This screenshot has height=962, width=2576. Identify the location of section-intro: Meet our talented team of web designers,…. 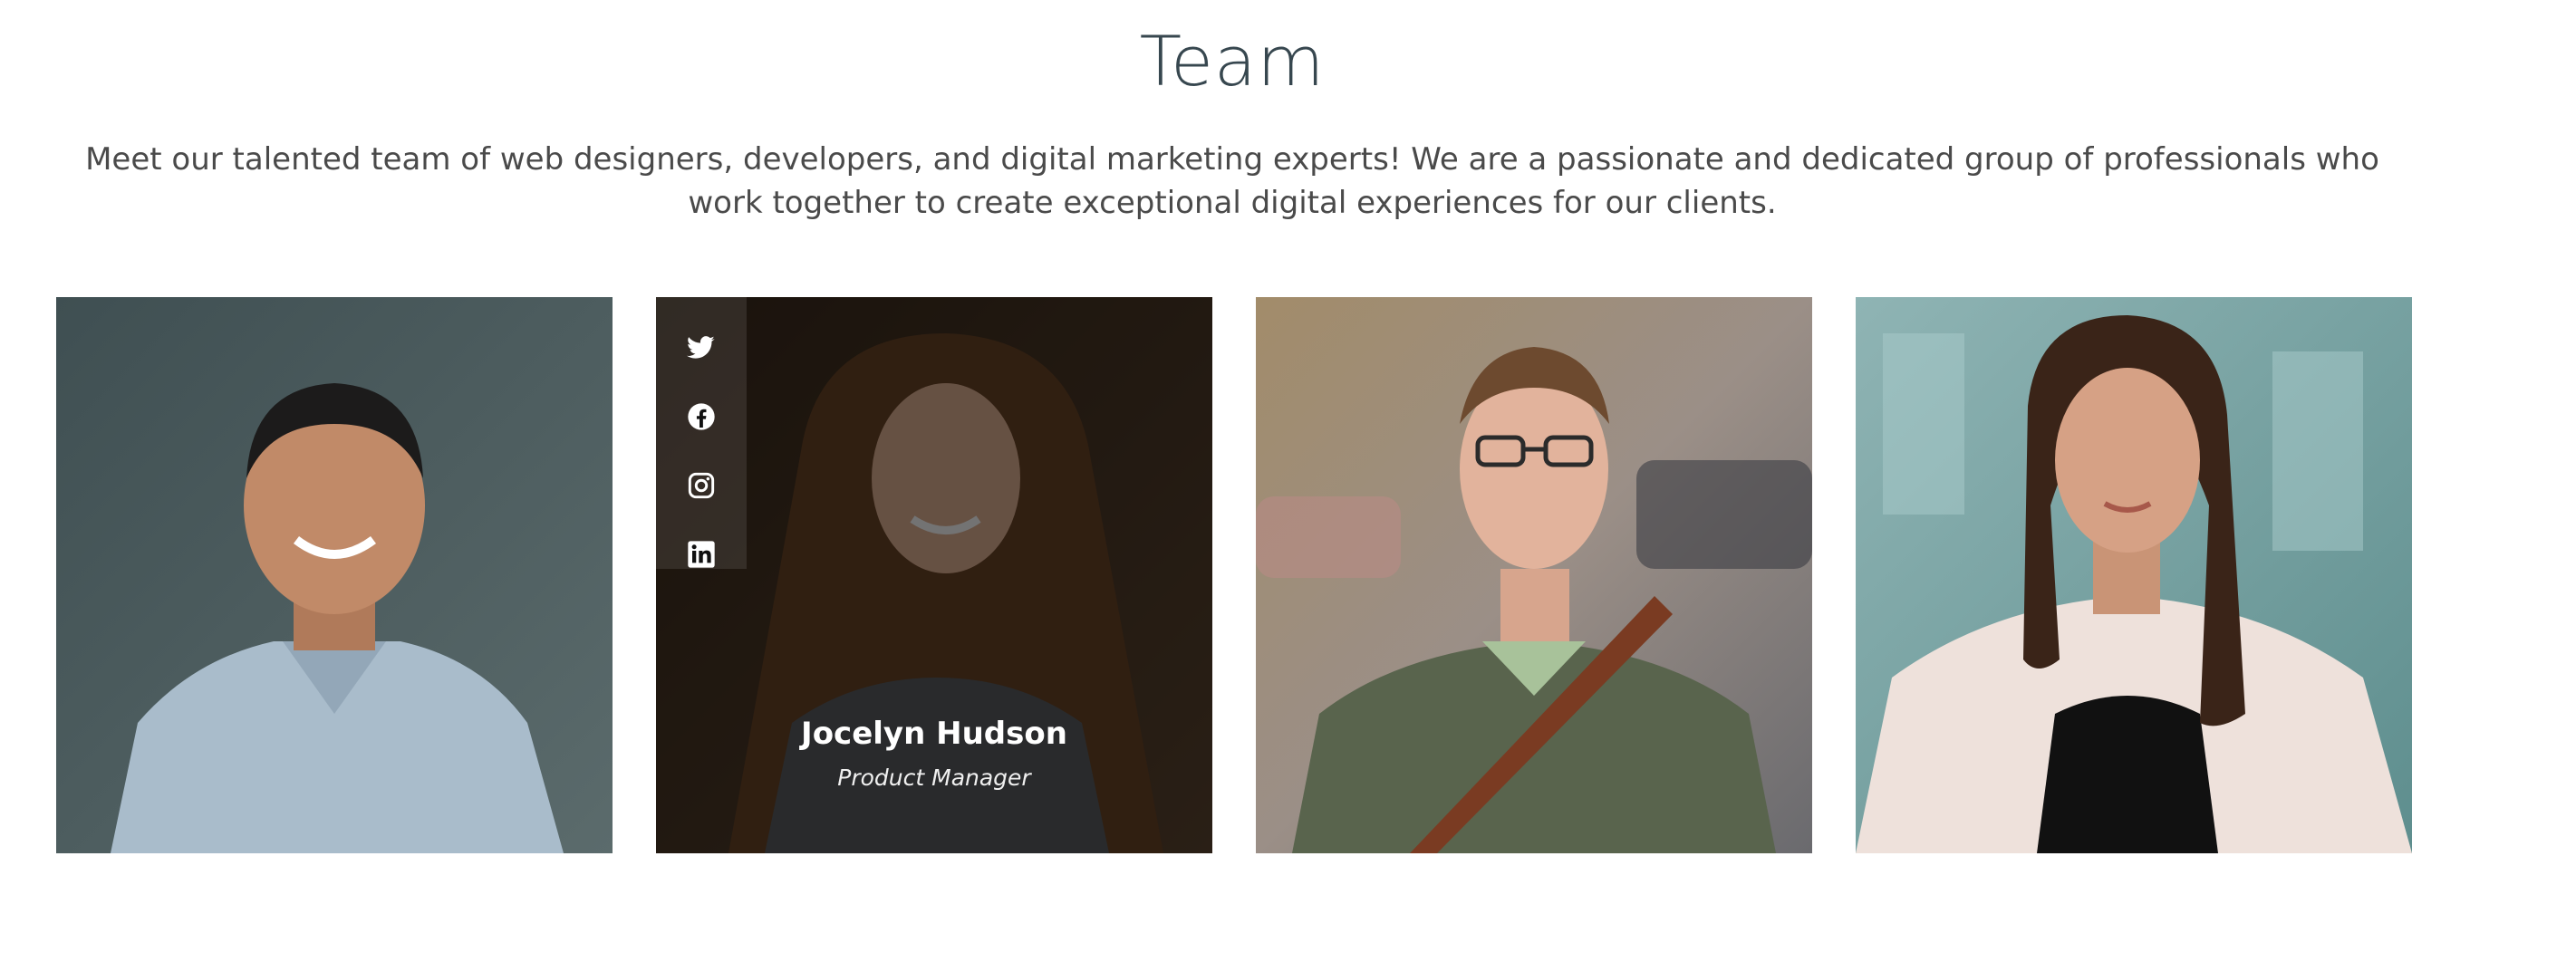
(1232, 181).